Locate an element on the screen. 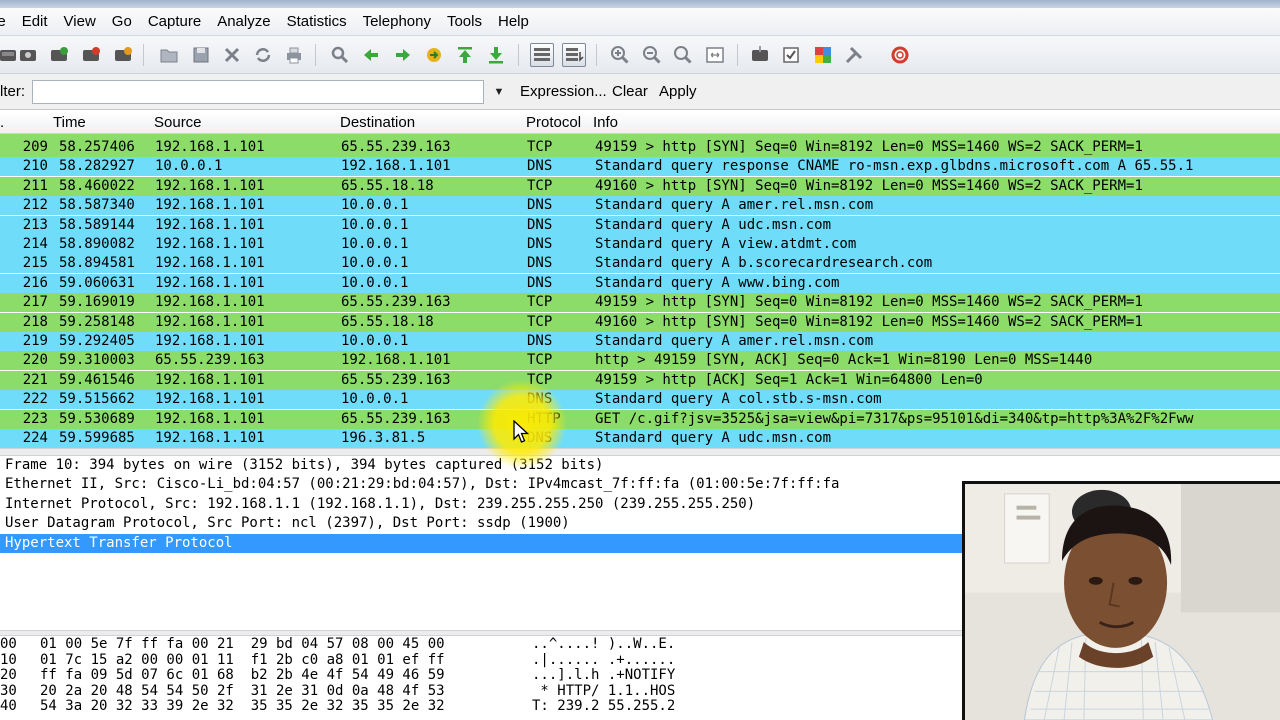 The width and height of the screenshot is (1280, 720). apply-button: Apply is located at coordinates (678, 91).